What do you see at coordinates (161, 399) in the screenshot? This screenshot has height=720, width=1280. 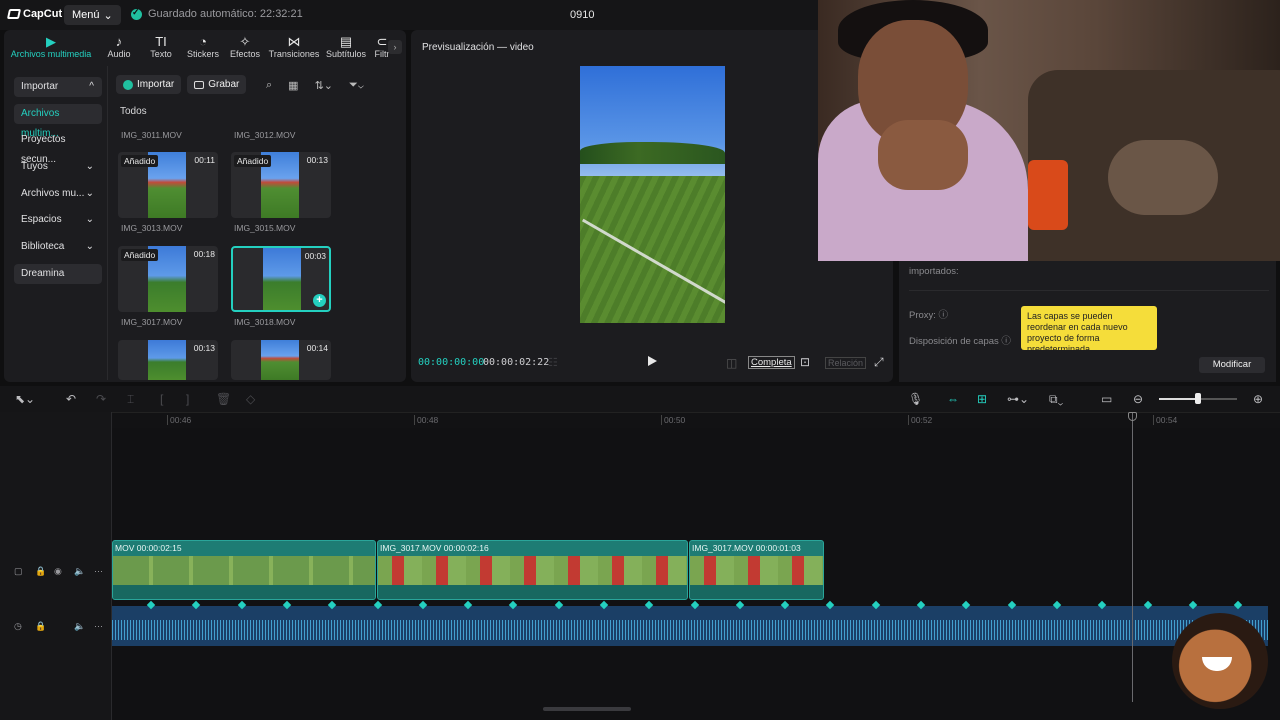 I see `trim-left-icon: [` at bounding box center [161, 399].